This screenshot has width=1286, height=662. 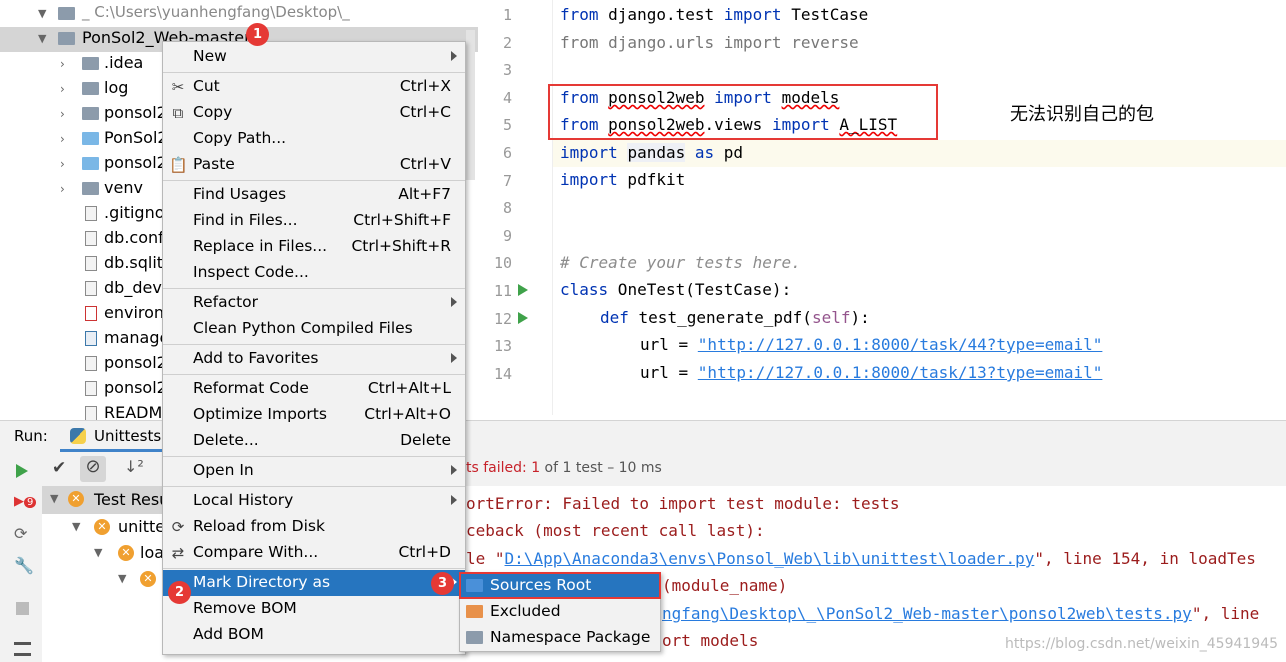 What do you see at coordinates (564, 468) in the screenshot?
I see `run-status: ts failed: 1 of 1 test – 10 ms` at bounding box center [564, 468].